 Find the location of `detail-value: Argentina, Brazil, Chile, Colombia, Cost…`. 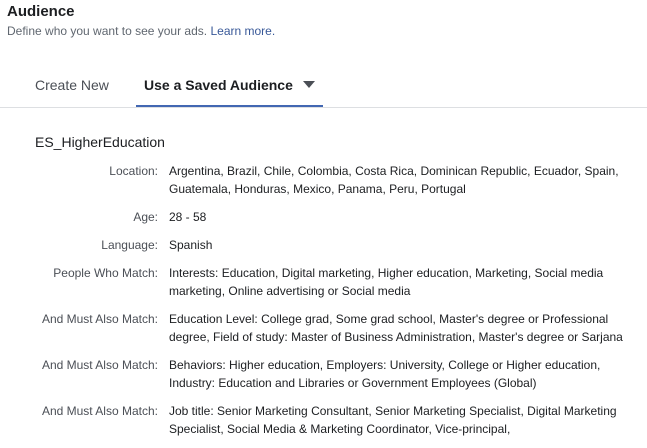

detail-value: Argentina, Brazil, Chile, Colombia, Cost… is located at coordinates (394, 180).